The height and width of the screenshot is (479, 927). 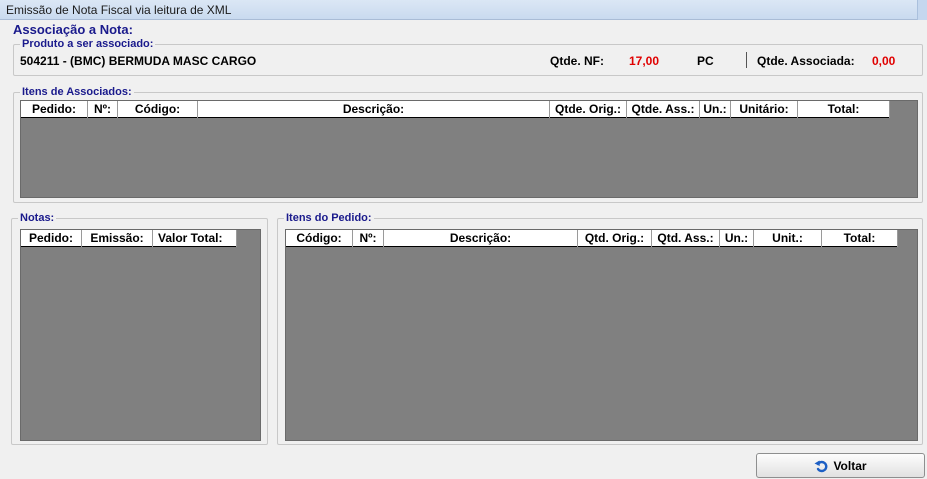 I want to click on undo-arrow-icon, so click(x=821, y=466).